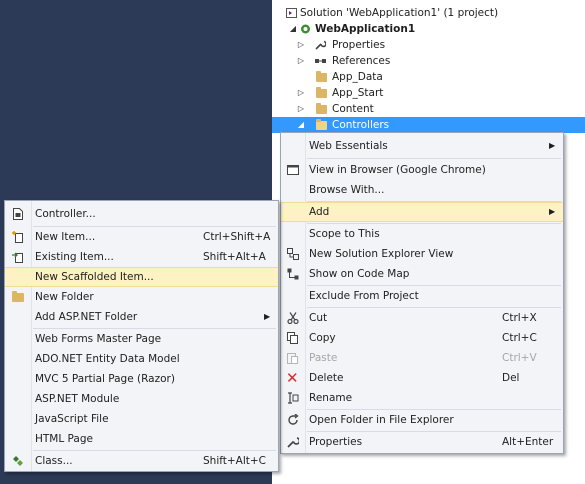 The width and height of the screenshot is (585, 484). Describe the element at coordinates (422, 274) in the screenshot. I see `menu-item-show-on-code-map: Show on Code Map` at that location.